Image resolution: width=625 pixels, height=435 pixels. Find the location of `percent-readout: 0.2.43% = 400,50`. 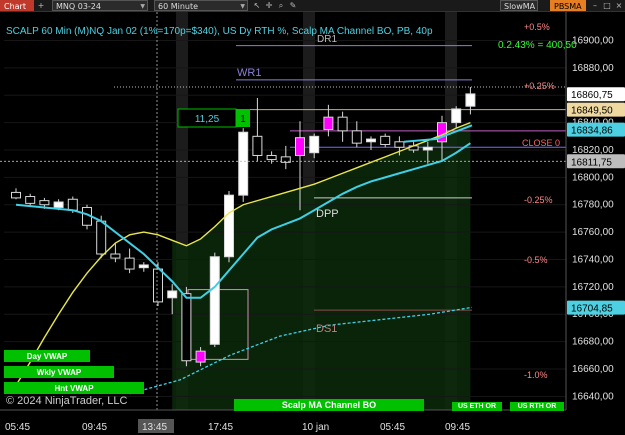

percent-readout: 0.2.43% = 400,50 is located at coordinates (537, 45).